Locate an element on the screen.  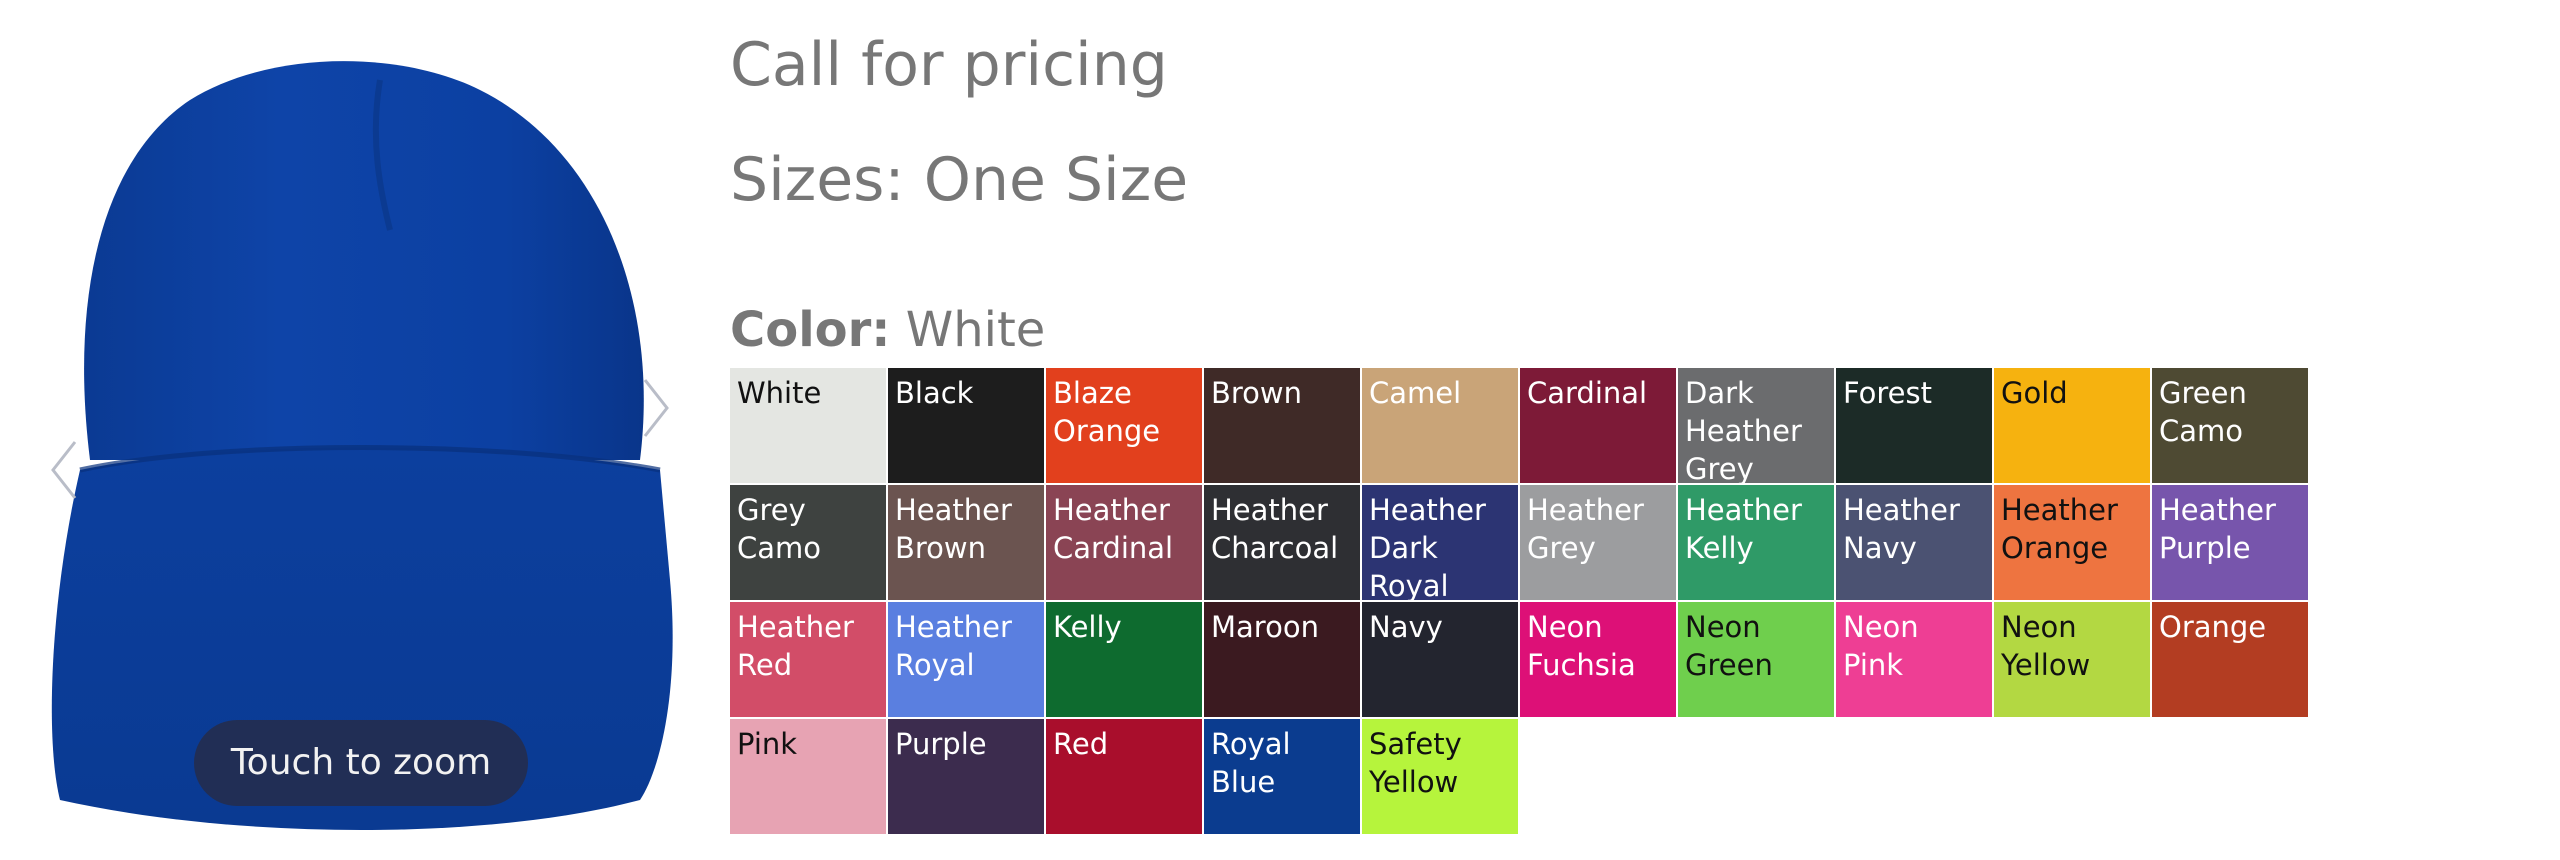
color-swatch-label: Safety Yellow is located at coordinates (1415, 763).